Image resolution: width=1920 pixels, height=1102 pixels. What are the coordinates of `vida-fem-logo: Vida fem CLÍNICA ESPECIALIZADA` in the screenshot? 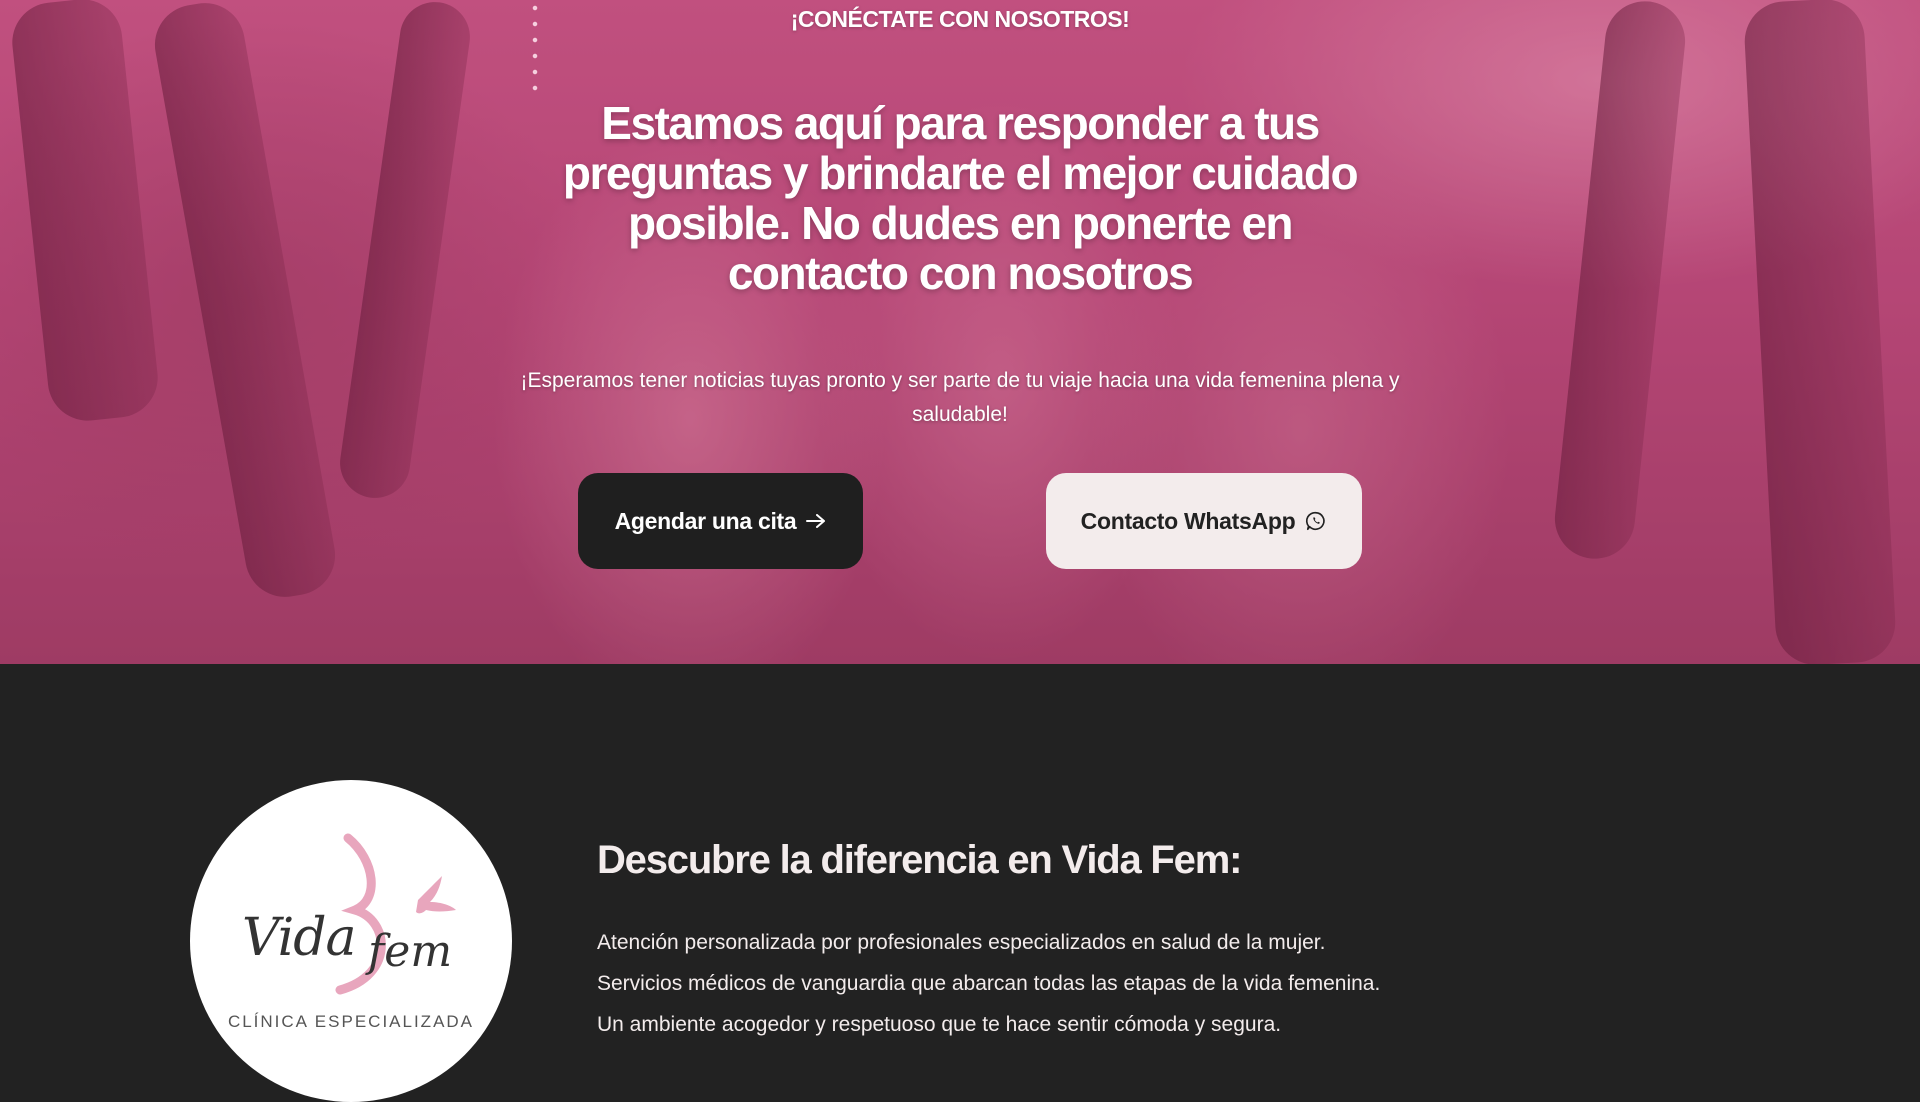 It's located at (351, 941).